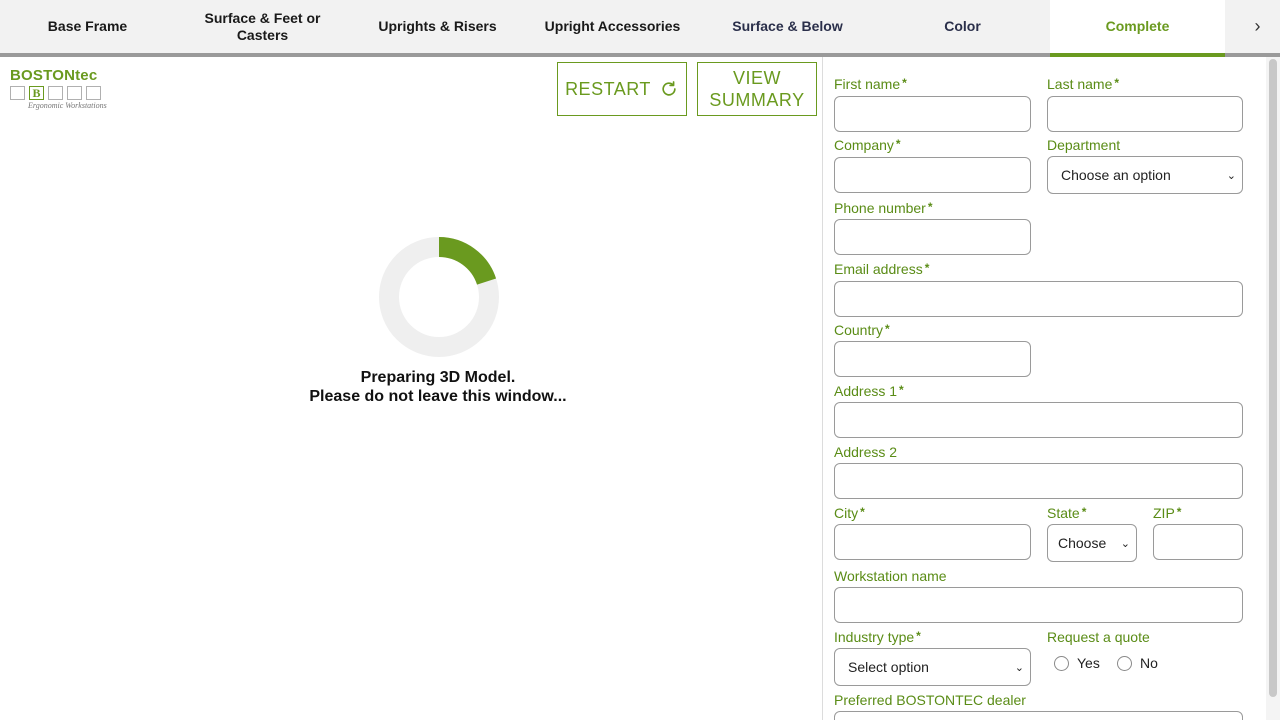 This screenshot has width=1280, height=720. What do you see at coordinates (870, 84) in the screenshot?
I see `first-name-label: First name *` at bounding box center [870, 84].